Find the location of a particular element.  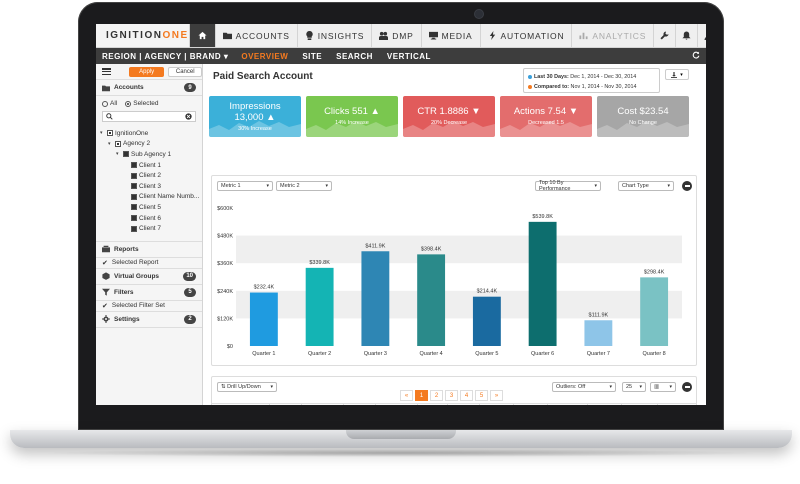

y-tick-label: $0 is located at coordinates (230, 347).